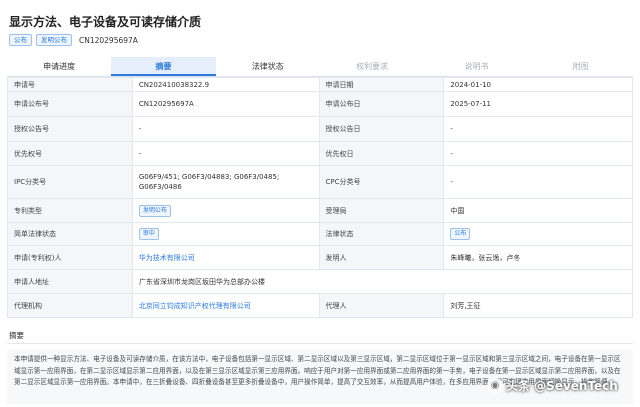  What do you see at coordinates (460, 234) in the screenshot?
I see `legal-status-tag: 公布` at bounding box center [460, 234].